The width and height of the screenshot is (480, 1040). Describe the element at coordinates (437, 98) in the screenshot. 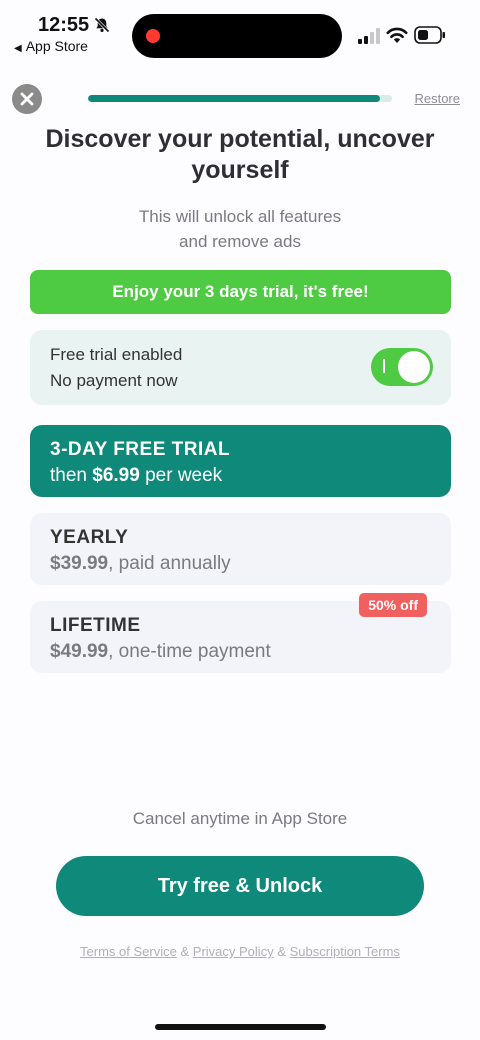

I see `restore-link: Restore` at that location.